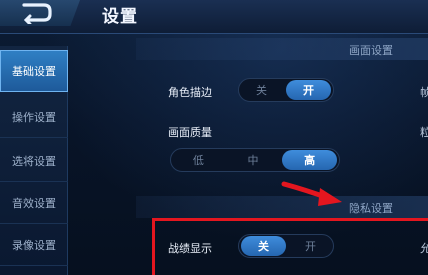  What do you see at coordinates (424, 132) in the screenshot?
I see `particle-label-partial: 粒` at bounding box center [424, 132].